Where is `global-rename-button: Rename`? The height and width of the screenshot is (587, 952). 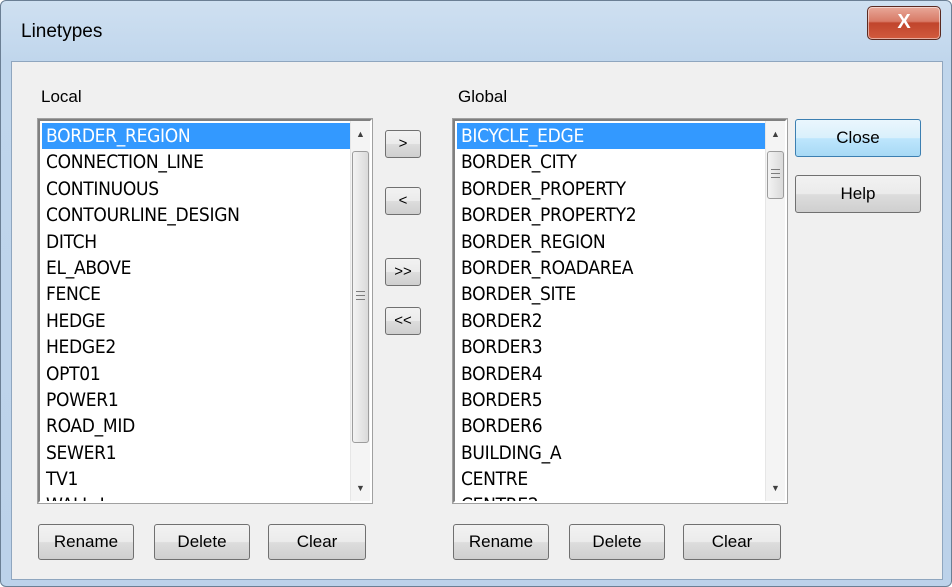
global-rename-button: Rename is located at coordinates (501, 542).